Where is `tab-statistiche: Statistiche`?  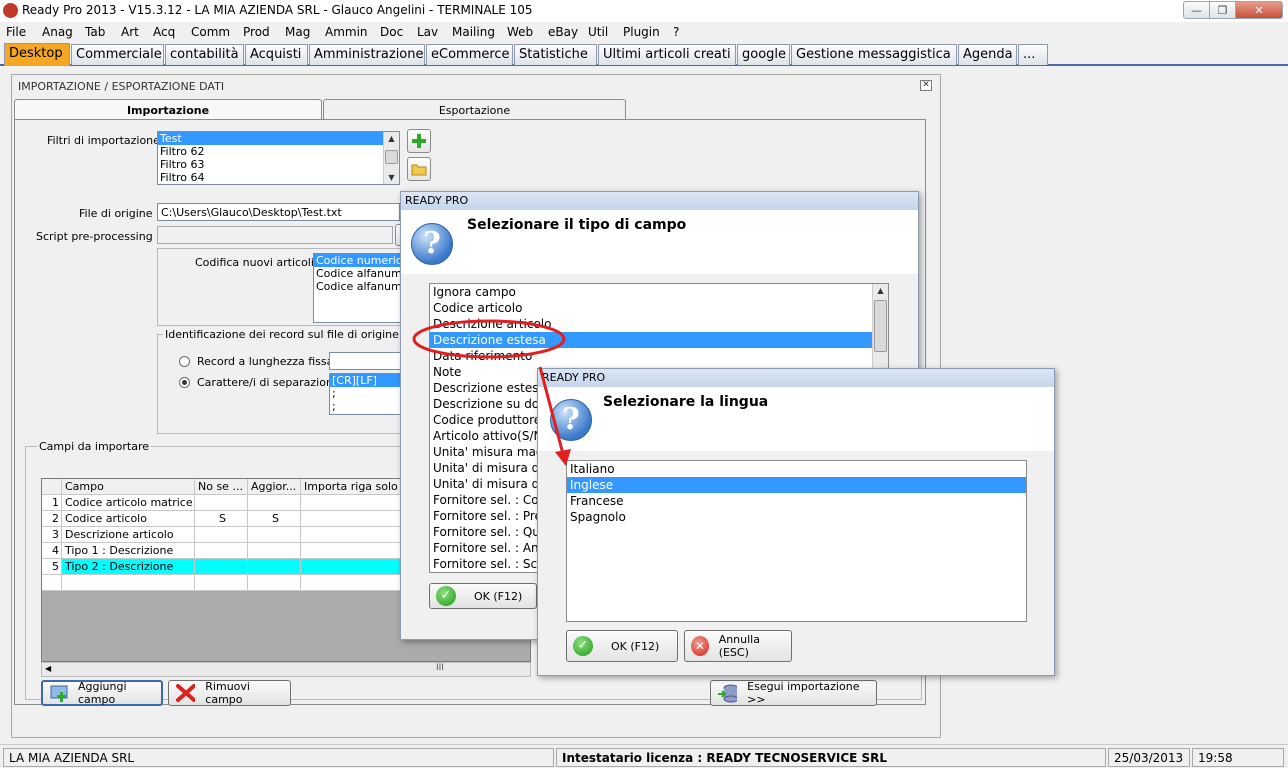 tab-statistiche: Statistiche is located at coordinates (555, 54).